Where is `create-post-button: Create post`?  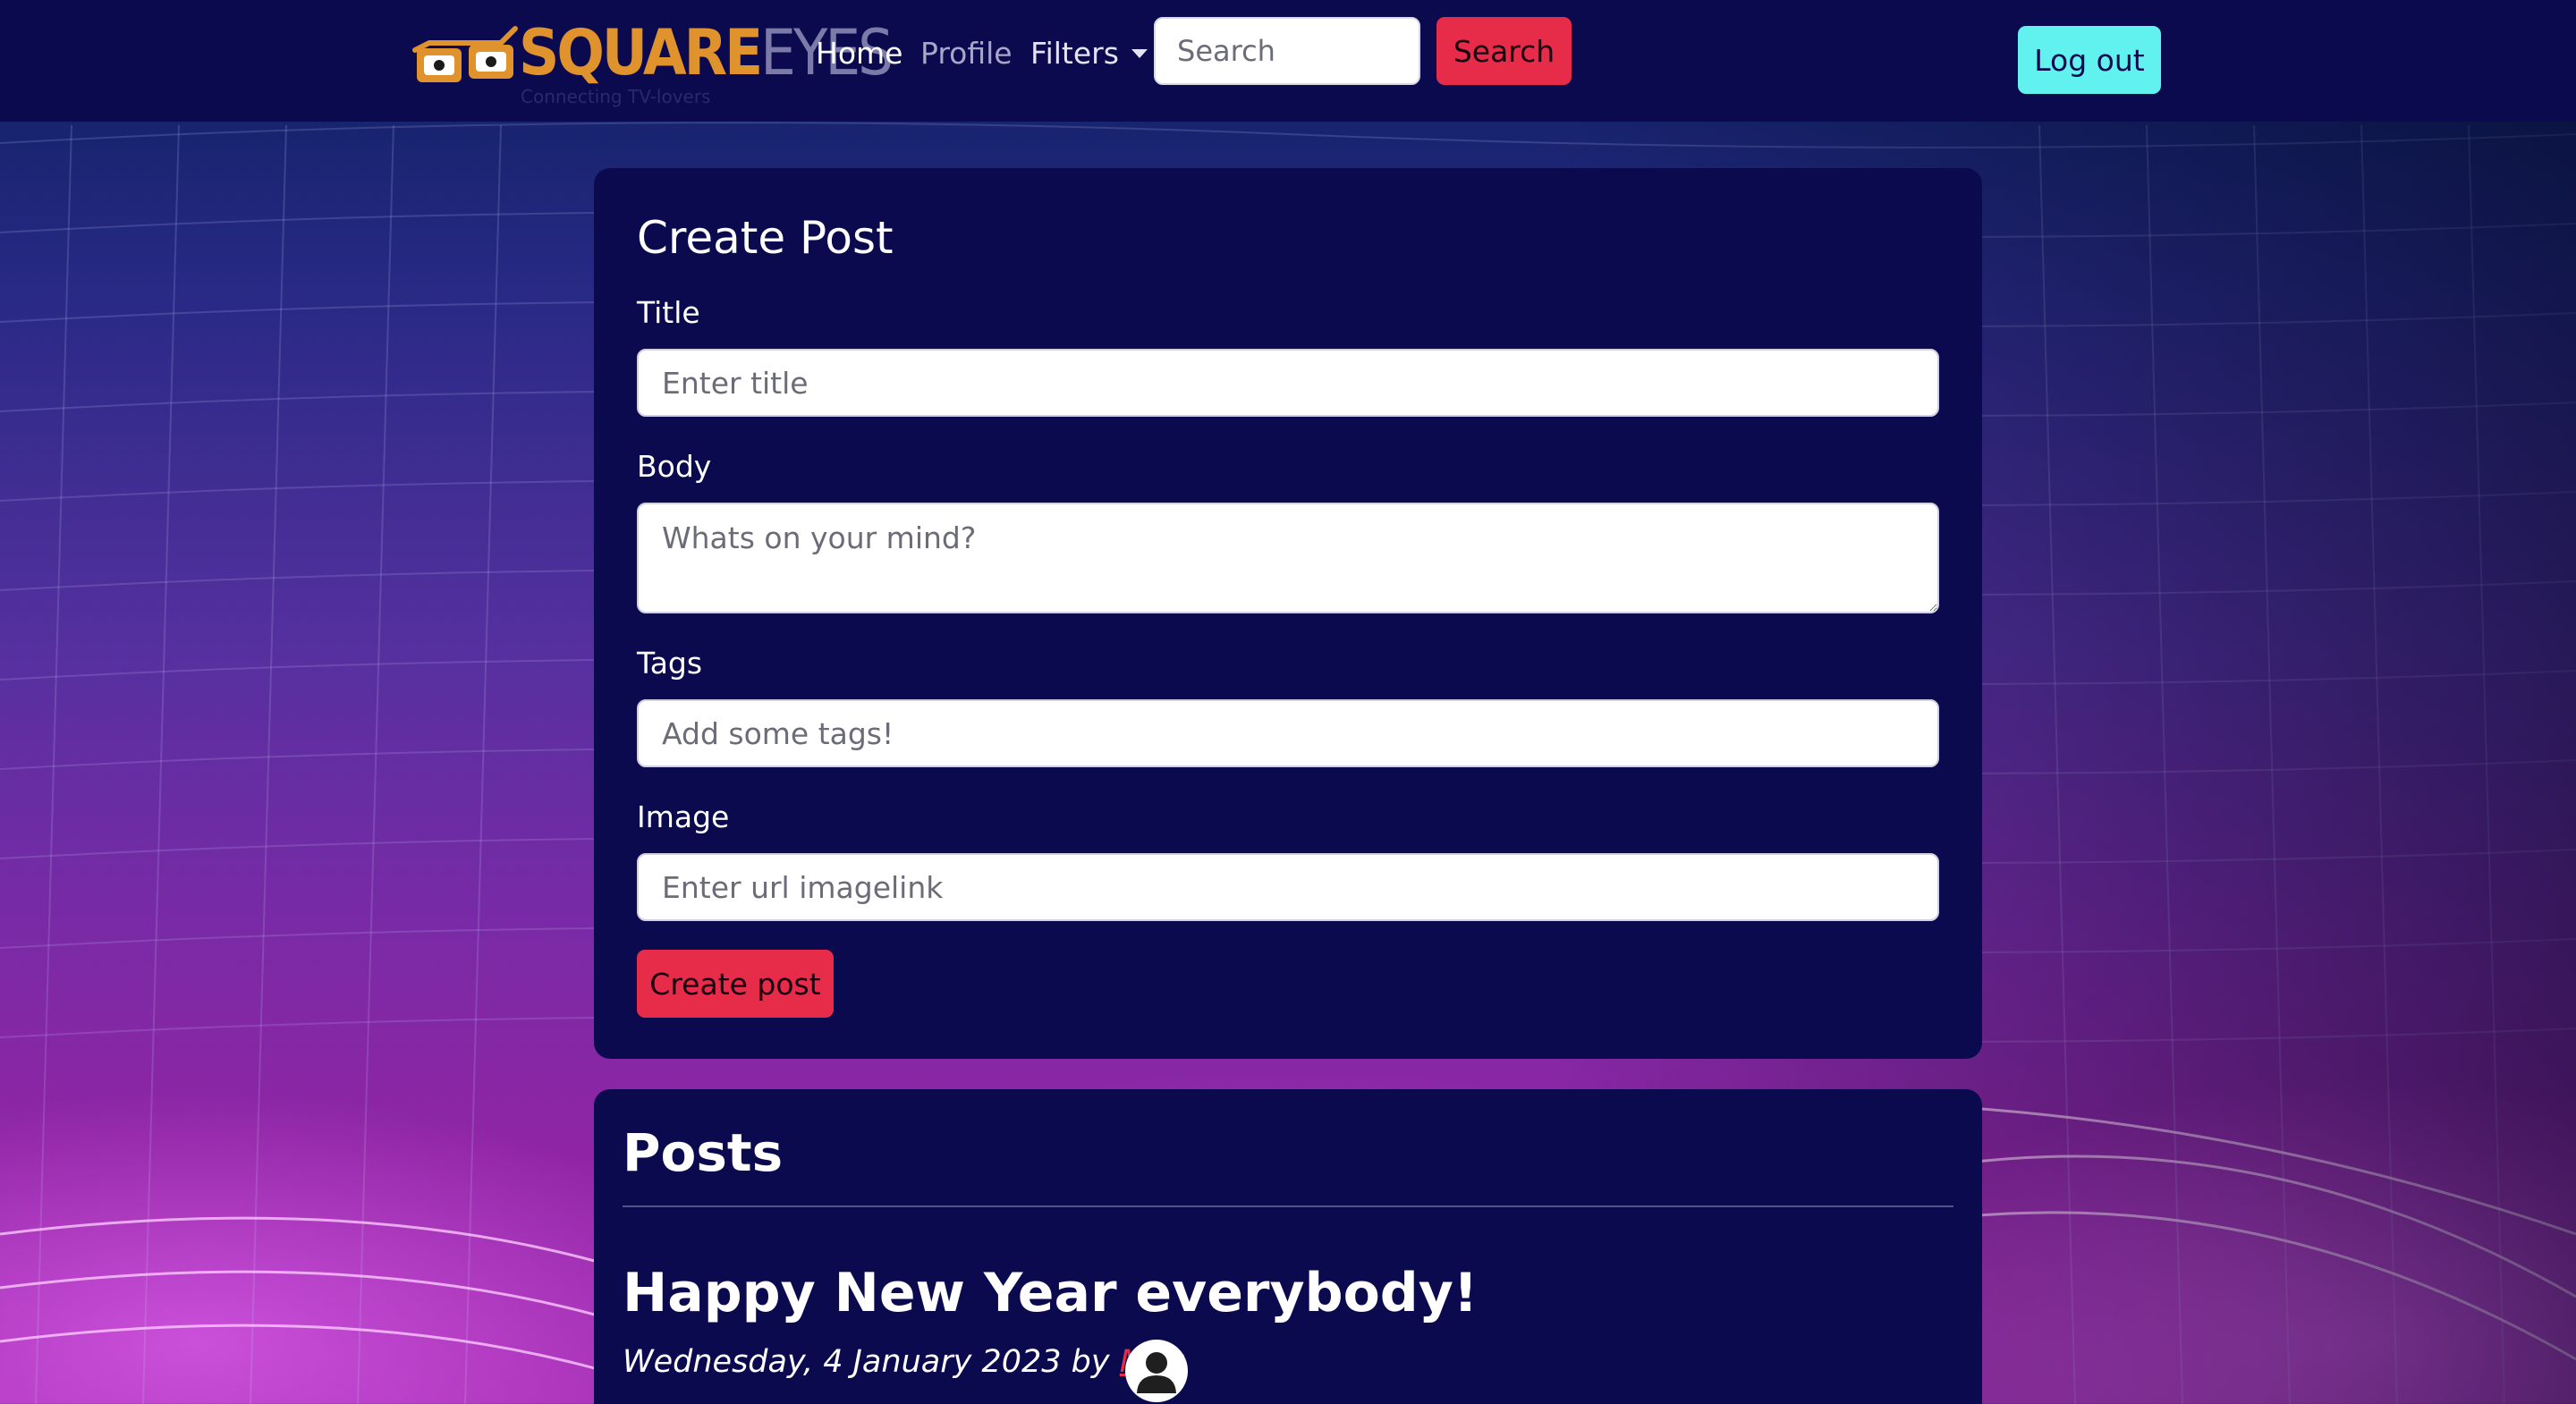 create-post-button: Create post is located at coordinates (735, 984).